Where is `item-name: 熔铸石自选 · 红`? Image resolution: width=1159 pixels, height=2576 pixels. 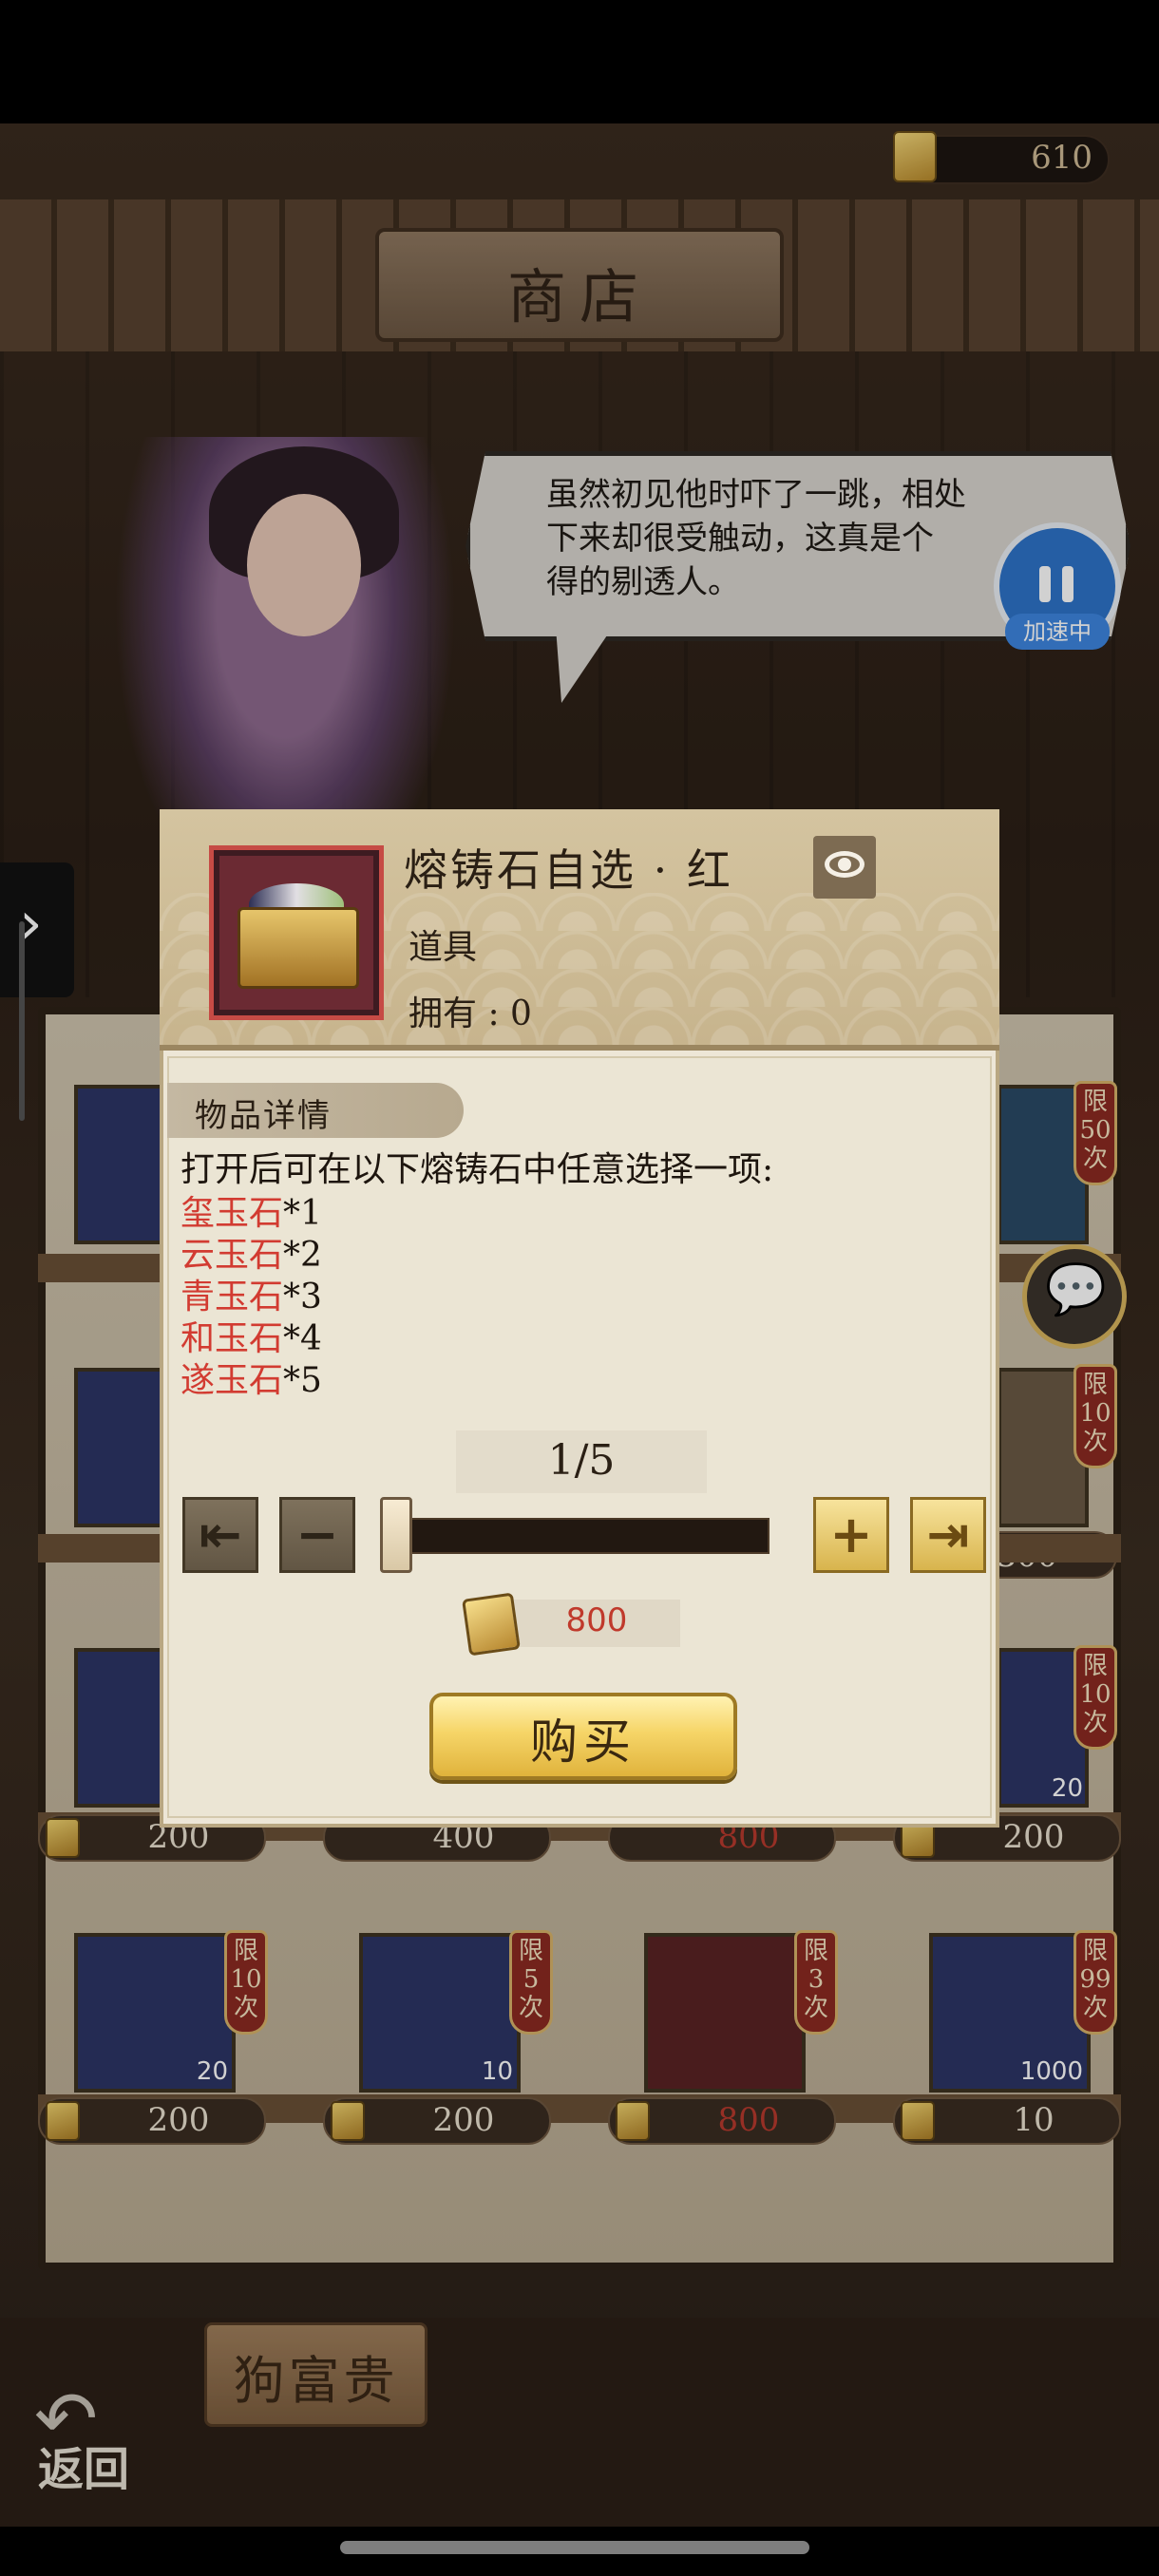
item-name: 熔铸石自选 · 红 is located at coordinates (568, 870).